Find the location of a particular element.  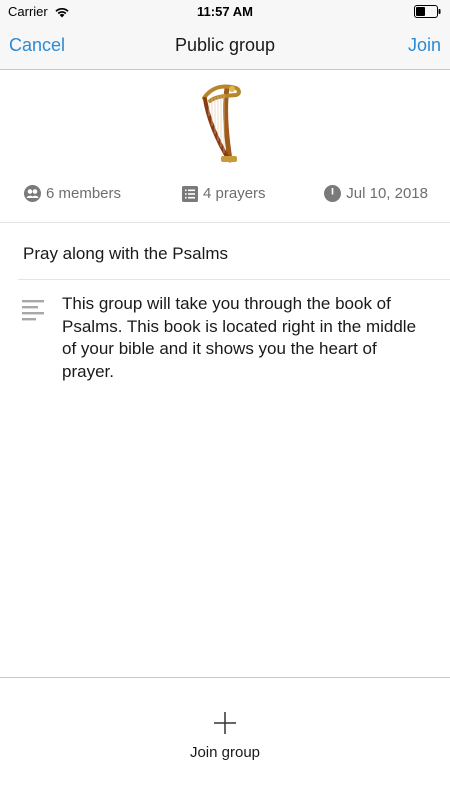

status-bar: Carrier 11:57 AM is located at coordinates (225, 11).